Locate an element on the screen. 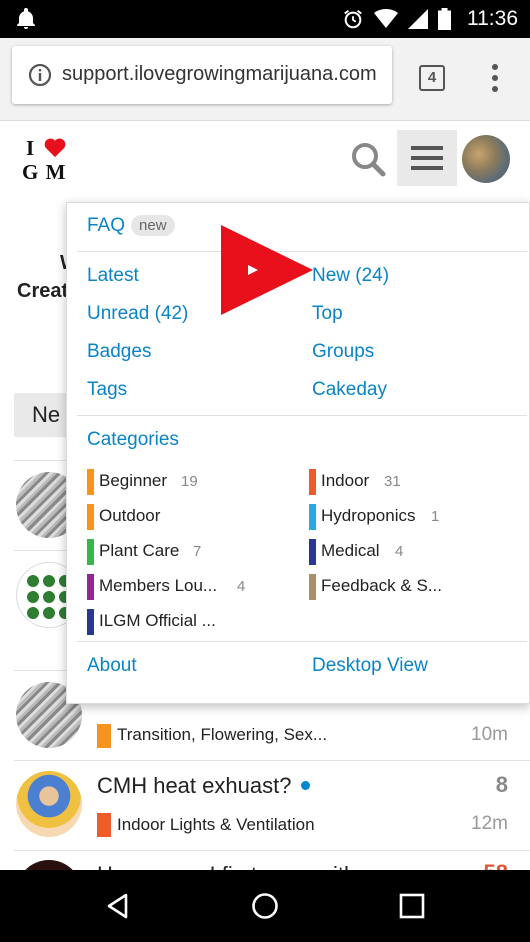 Image resolution: width=530 pixels, height=942 pixels. new-topic-button: Ne is located at coordinates (44, 415).